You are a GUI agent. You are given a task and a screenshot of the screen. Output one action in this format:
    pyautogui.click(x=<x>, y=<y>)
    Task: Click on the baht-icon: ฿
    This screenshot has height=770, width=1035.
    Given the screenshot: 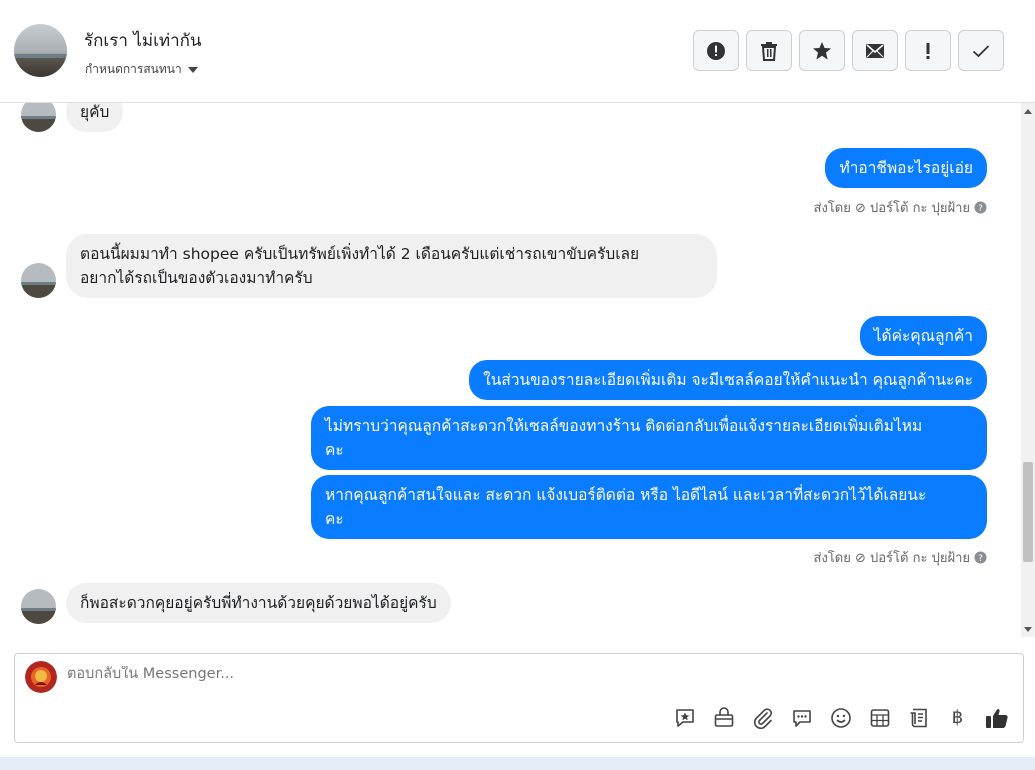 What is the action you would take?
    pyautogui.click(x=957, y=717)
    